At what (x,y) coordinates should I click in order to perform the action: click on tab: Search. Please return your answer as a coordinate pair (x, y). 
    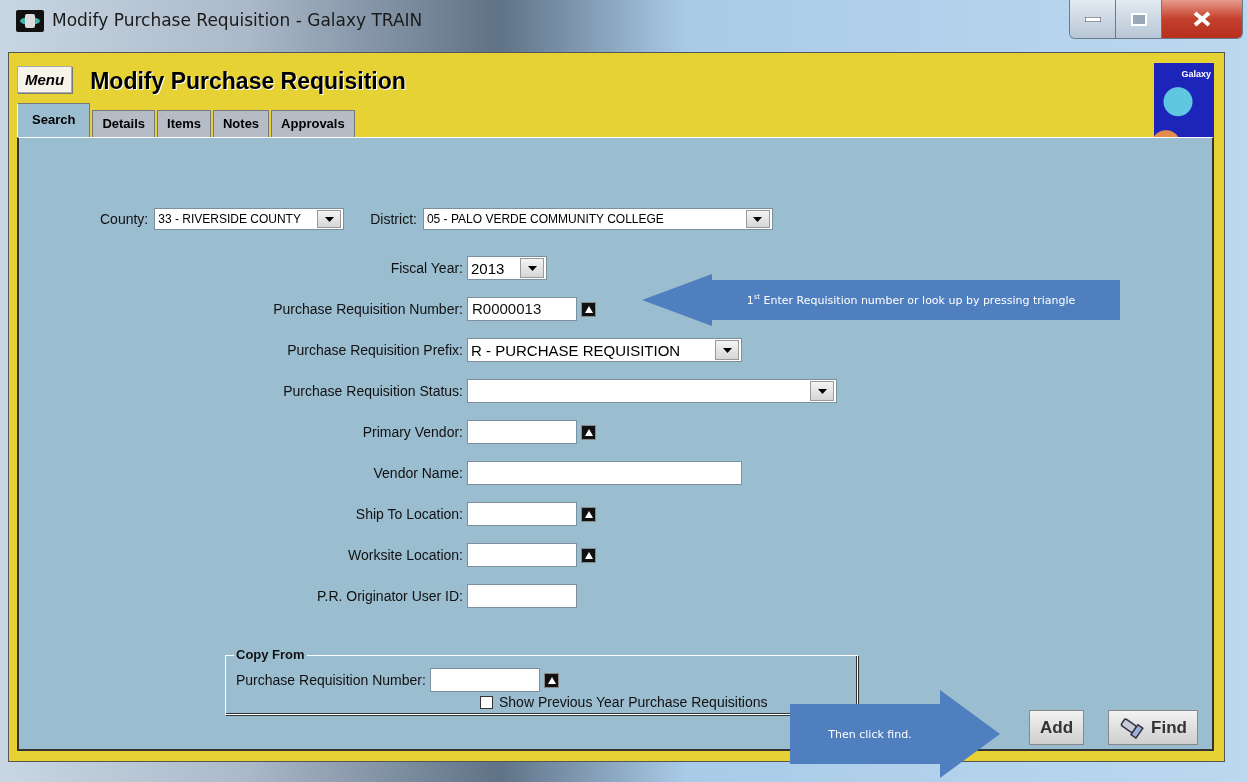
    Looking at the image, I should click on (54, 120).